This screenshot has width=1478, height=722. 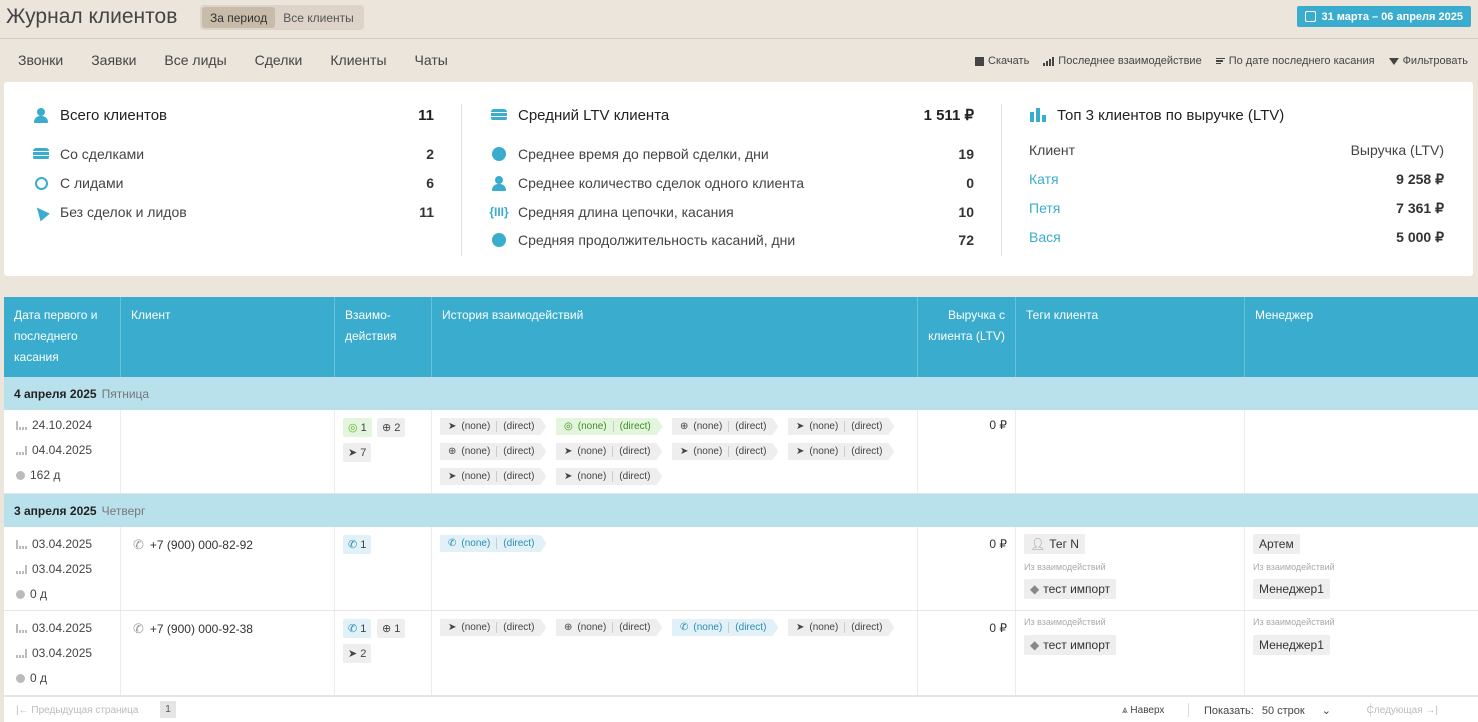 What do you see at coordinates (499, 154) in the screenshot?
I see `time-deal-icon` at bounding box center [499, 154].